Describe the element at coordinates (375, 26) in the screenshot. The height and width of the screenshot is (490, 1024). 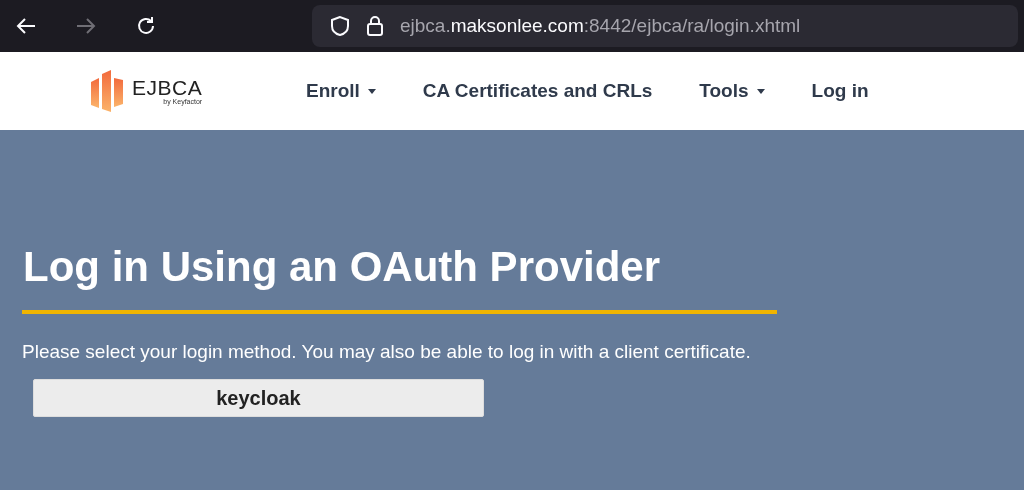
I see `lock-icon` at that location.